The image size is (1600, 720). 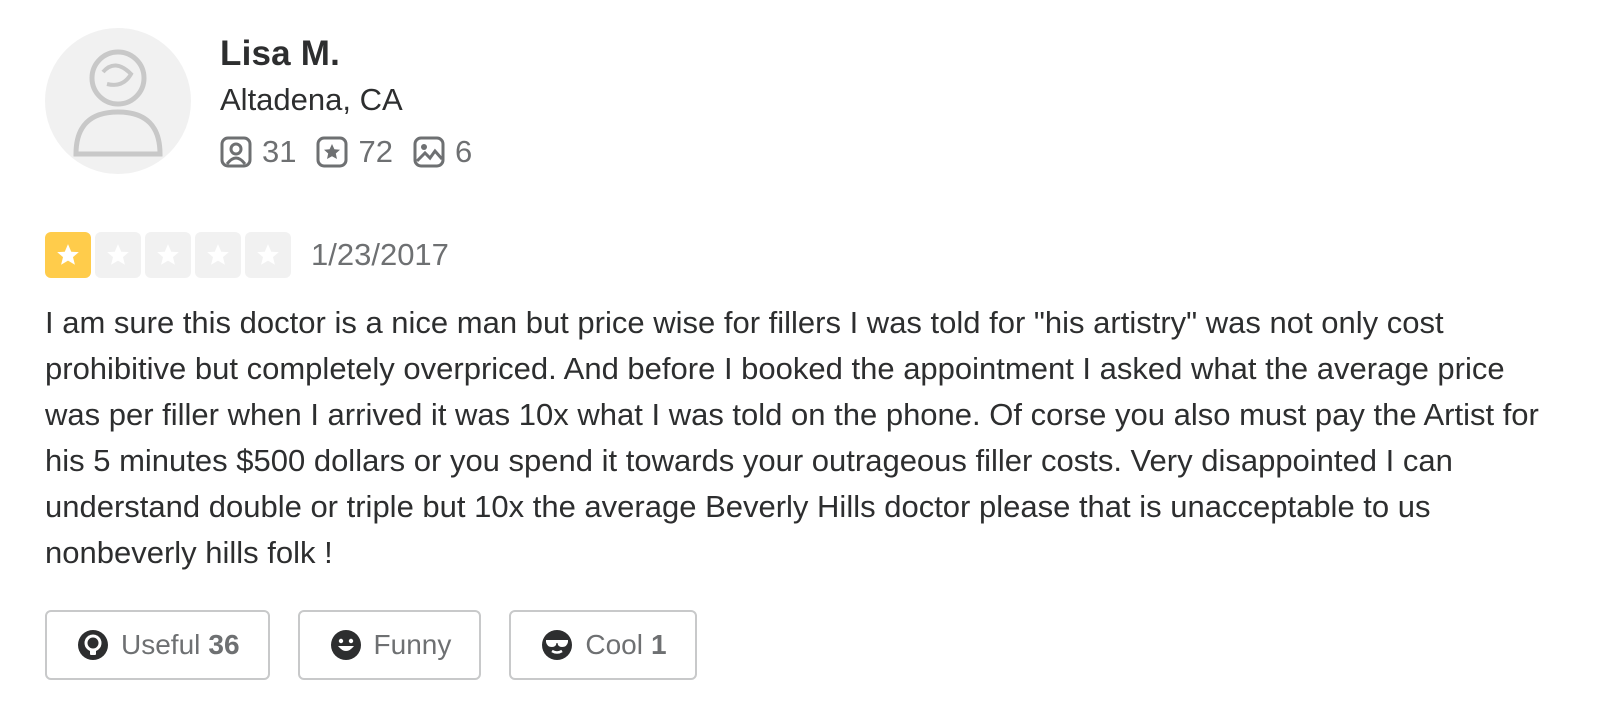 I want to click on avatar, so click(x=118, y=101).